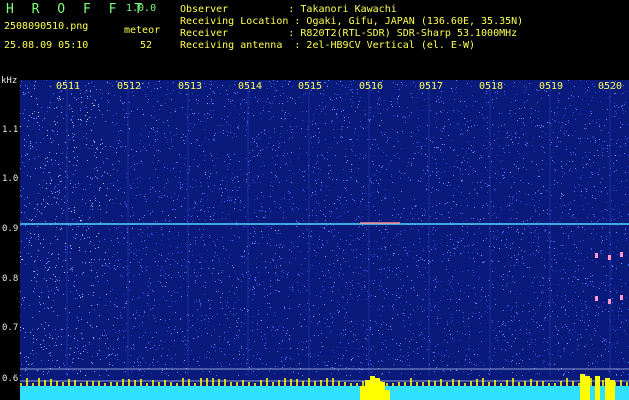  What do you see at coordinates (10, 379) in the screenshot?
I see `y-tick-label: 0.6` at bounding box center [10, 379].